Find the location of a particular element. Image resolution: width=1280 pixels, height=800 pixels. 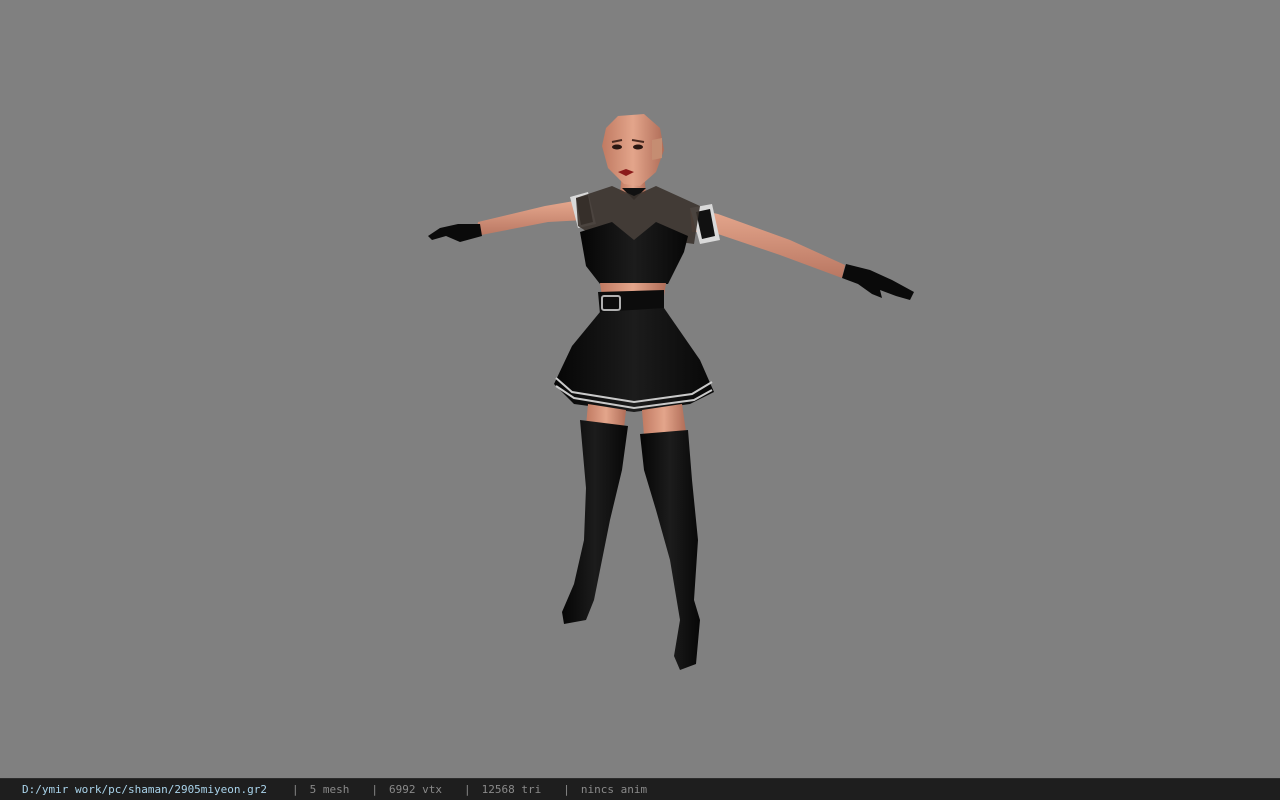

file-path: D:/ymir work/pc/shaman/2905miyeon.gr2 is located at coordinates (145, 789).